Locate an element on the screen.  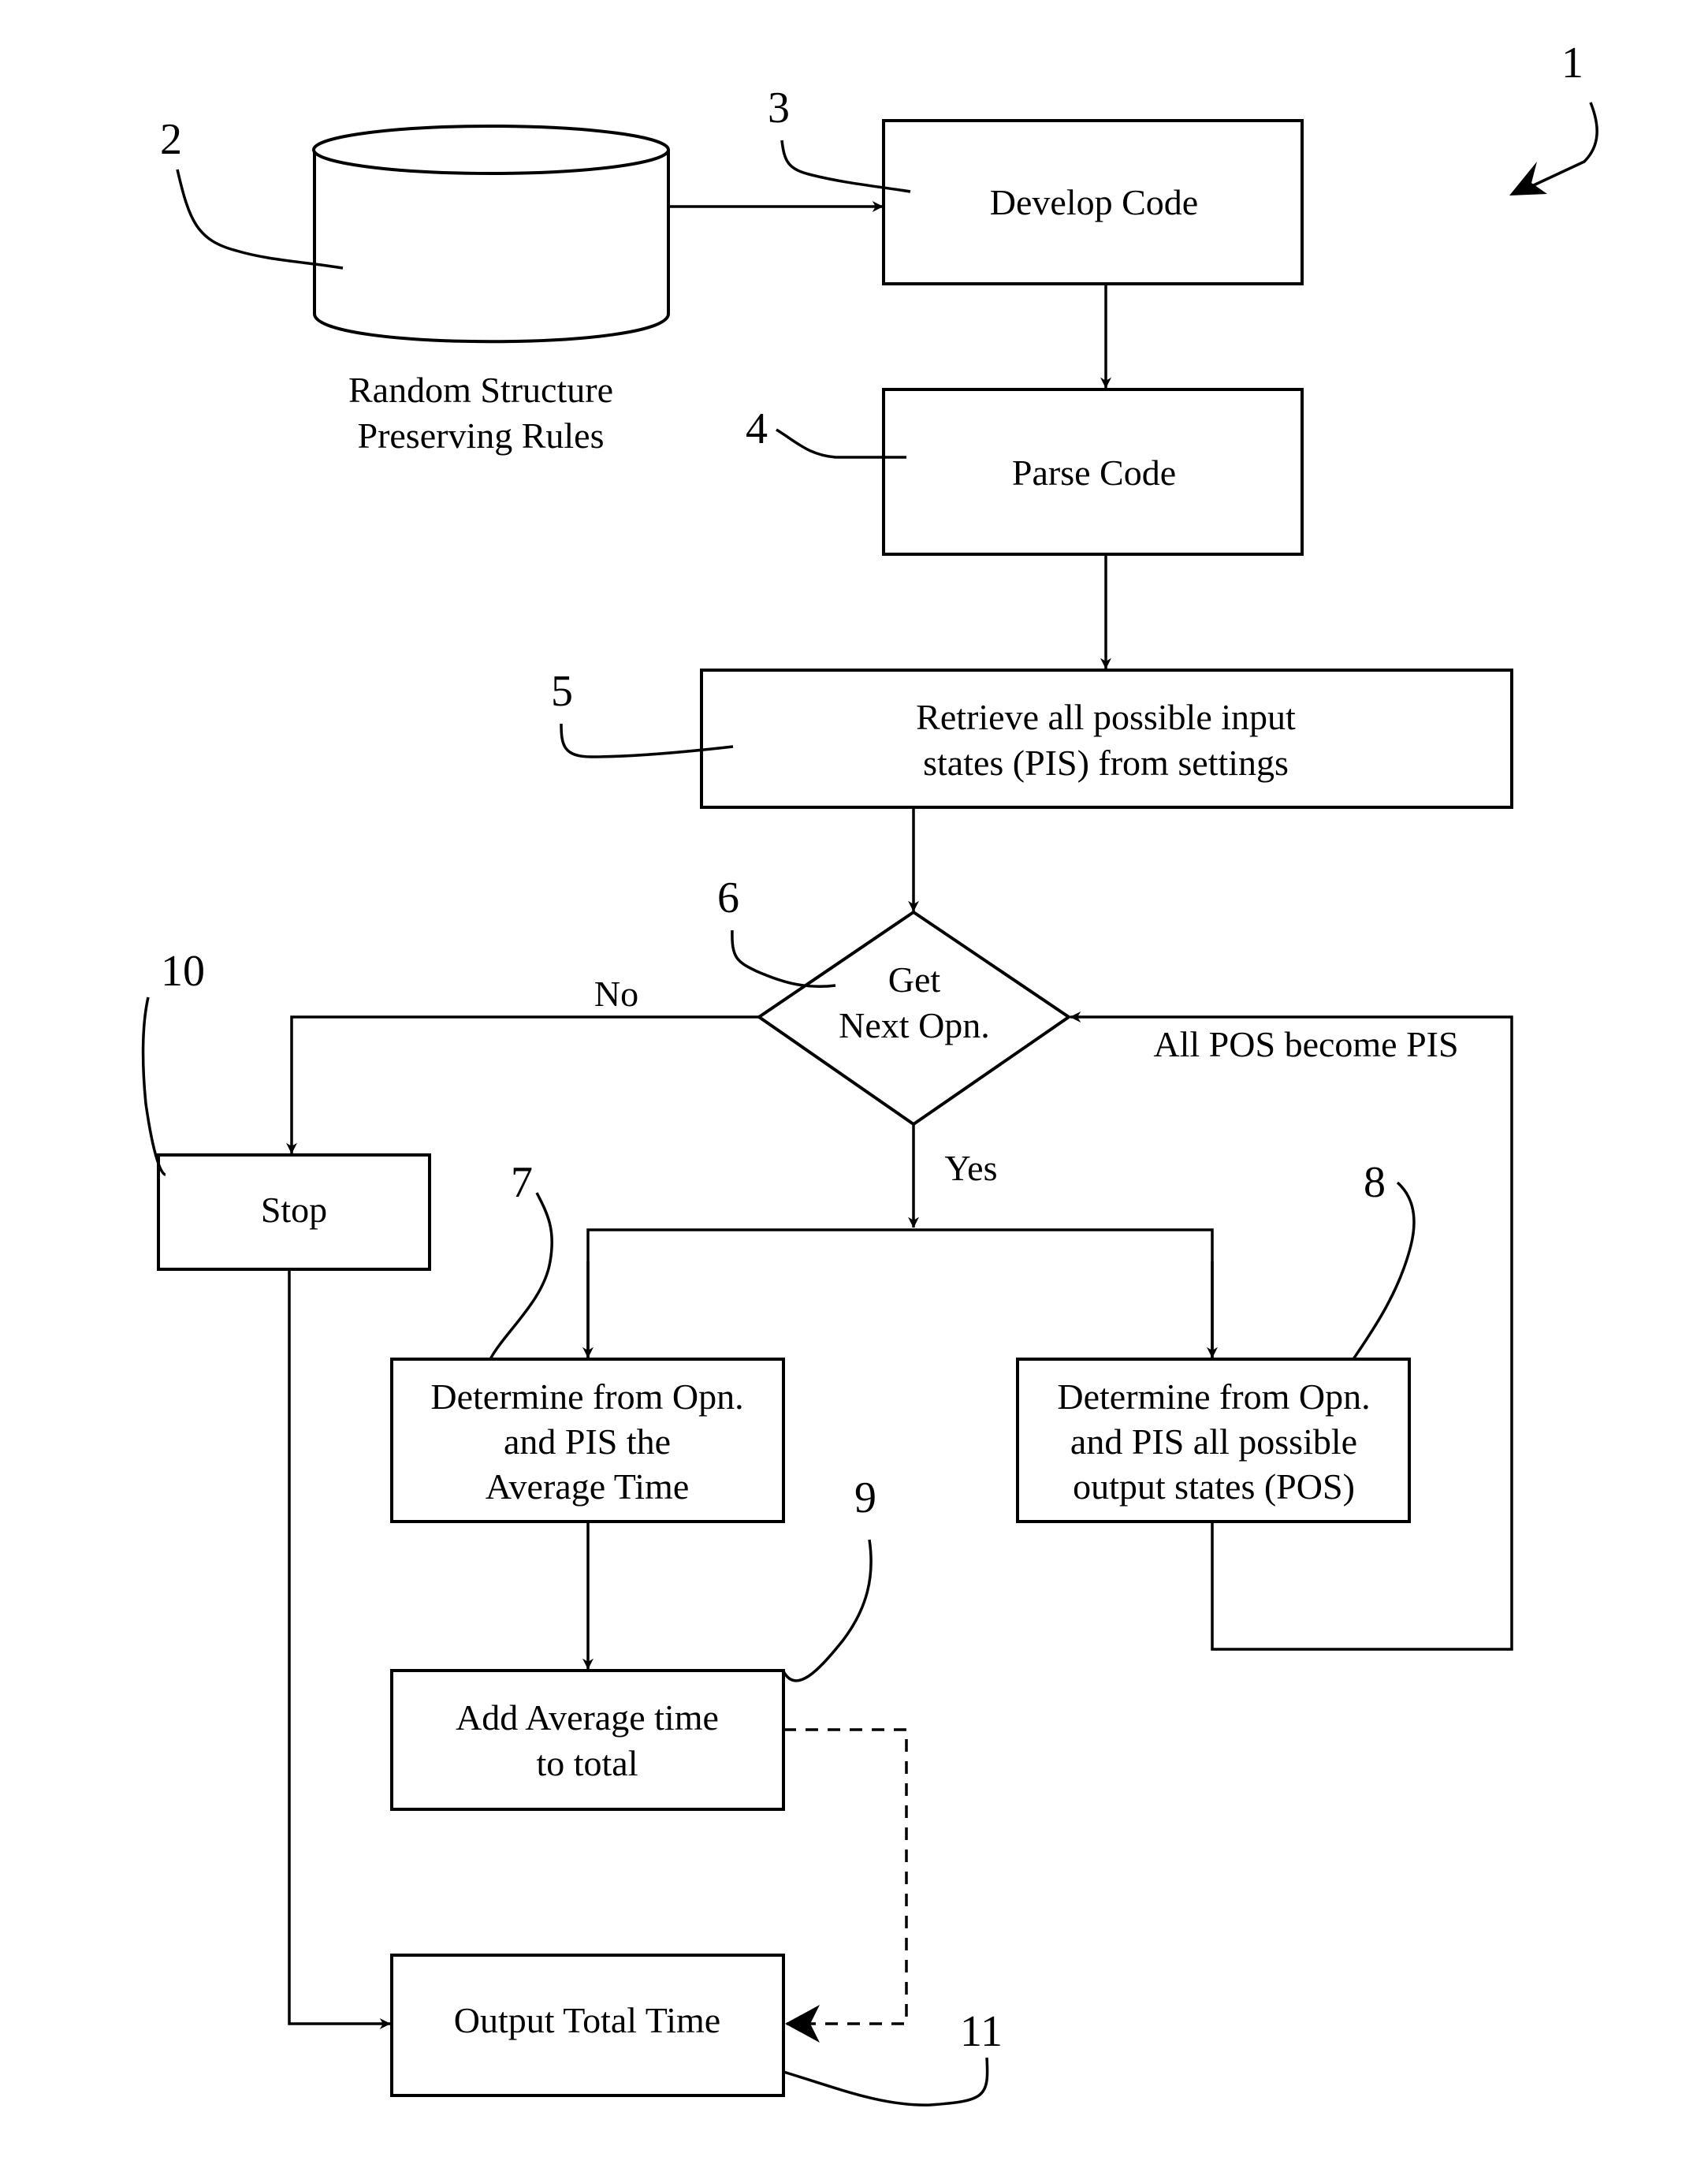
output-total-time-label: Output Total Time is located at coordinates (587, 2020).